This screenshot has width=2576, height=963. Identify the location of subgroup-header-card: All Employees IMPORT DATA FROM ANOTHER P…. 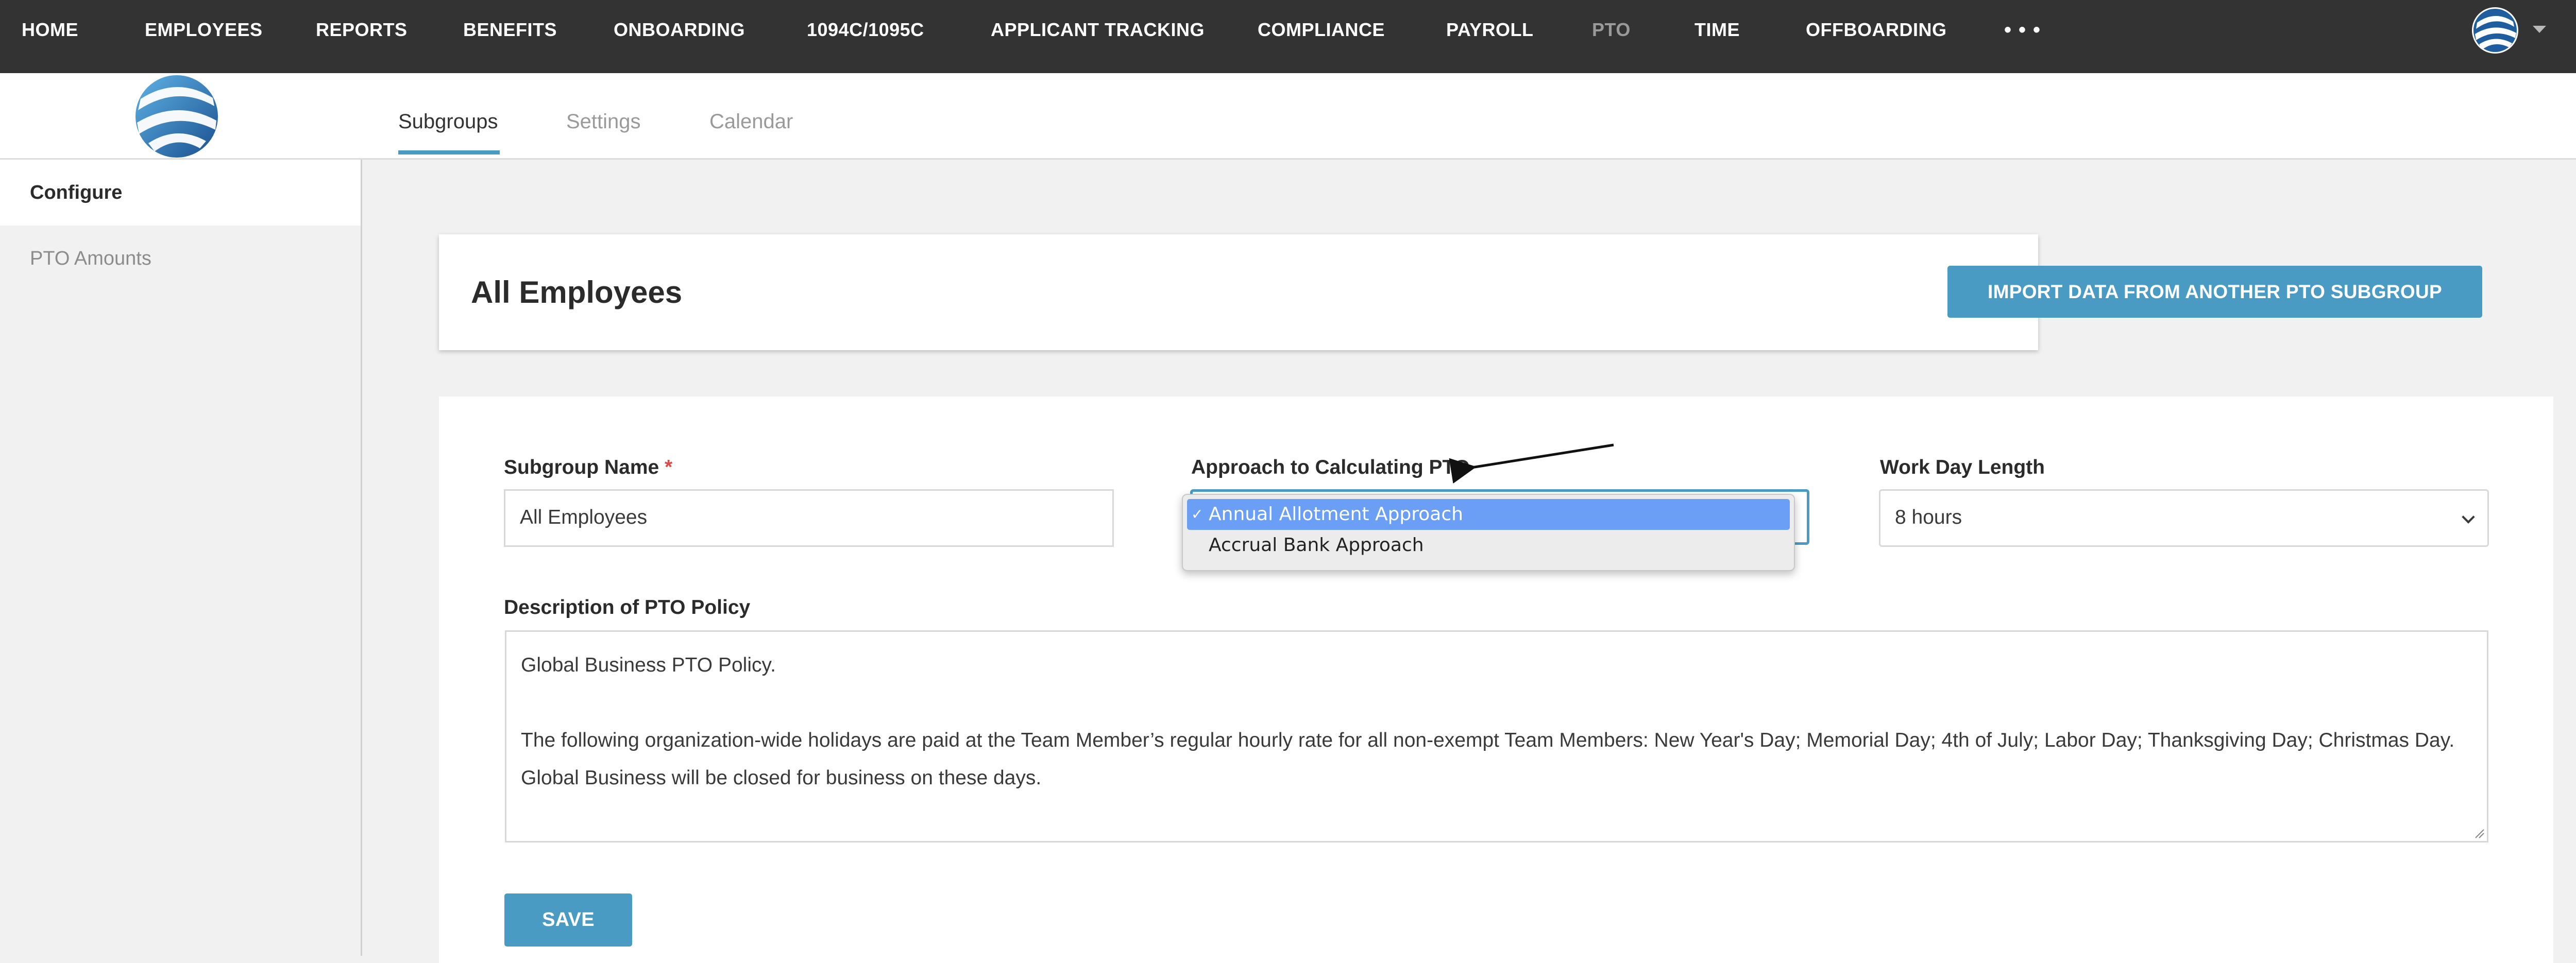
(1460, 292).